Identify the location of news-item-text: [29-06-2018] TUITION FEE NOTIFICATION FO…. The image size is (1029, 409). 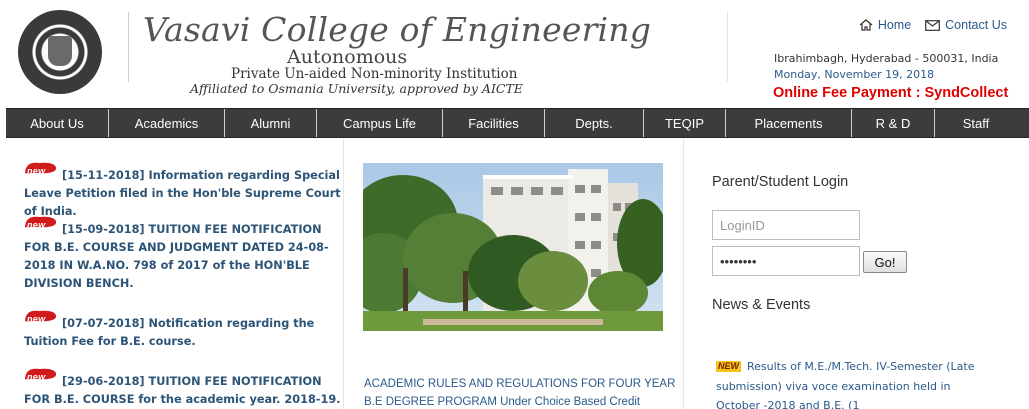
(182, 390).